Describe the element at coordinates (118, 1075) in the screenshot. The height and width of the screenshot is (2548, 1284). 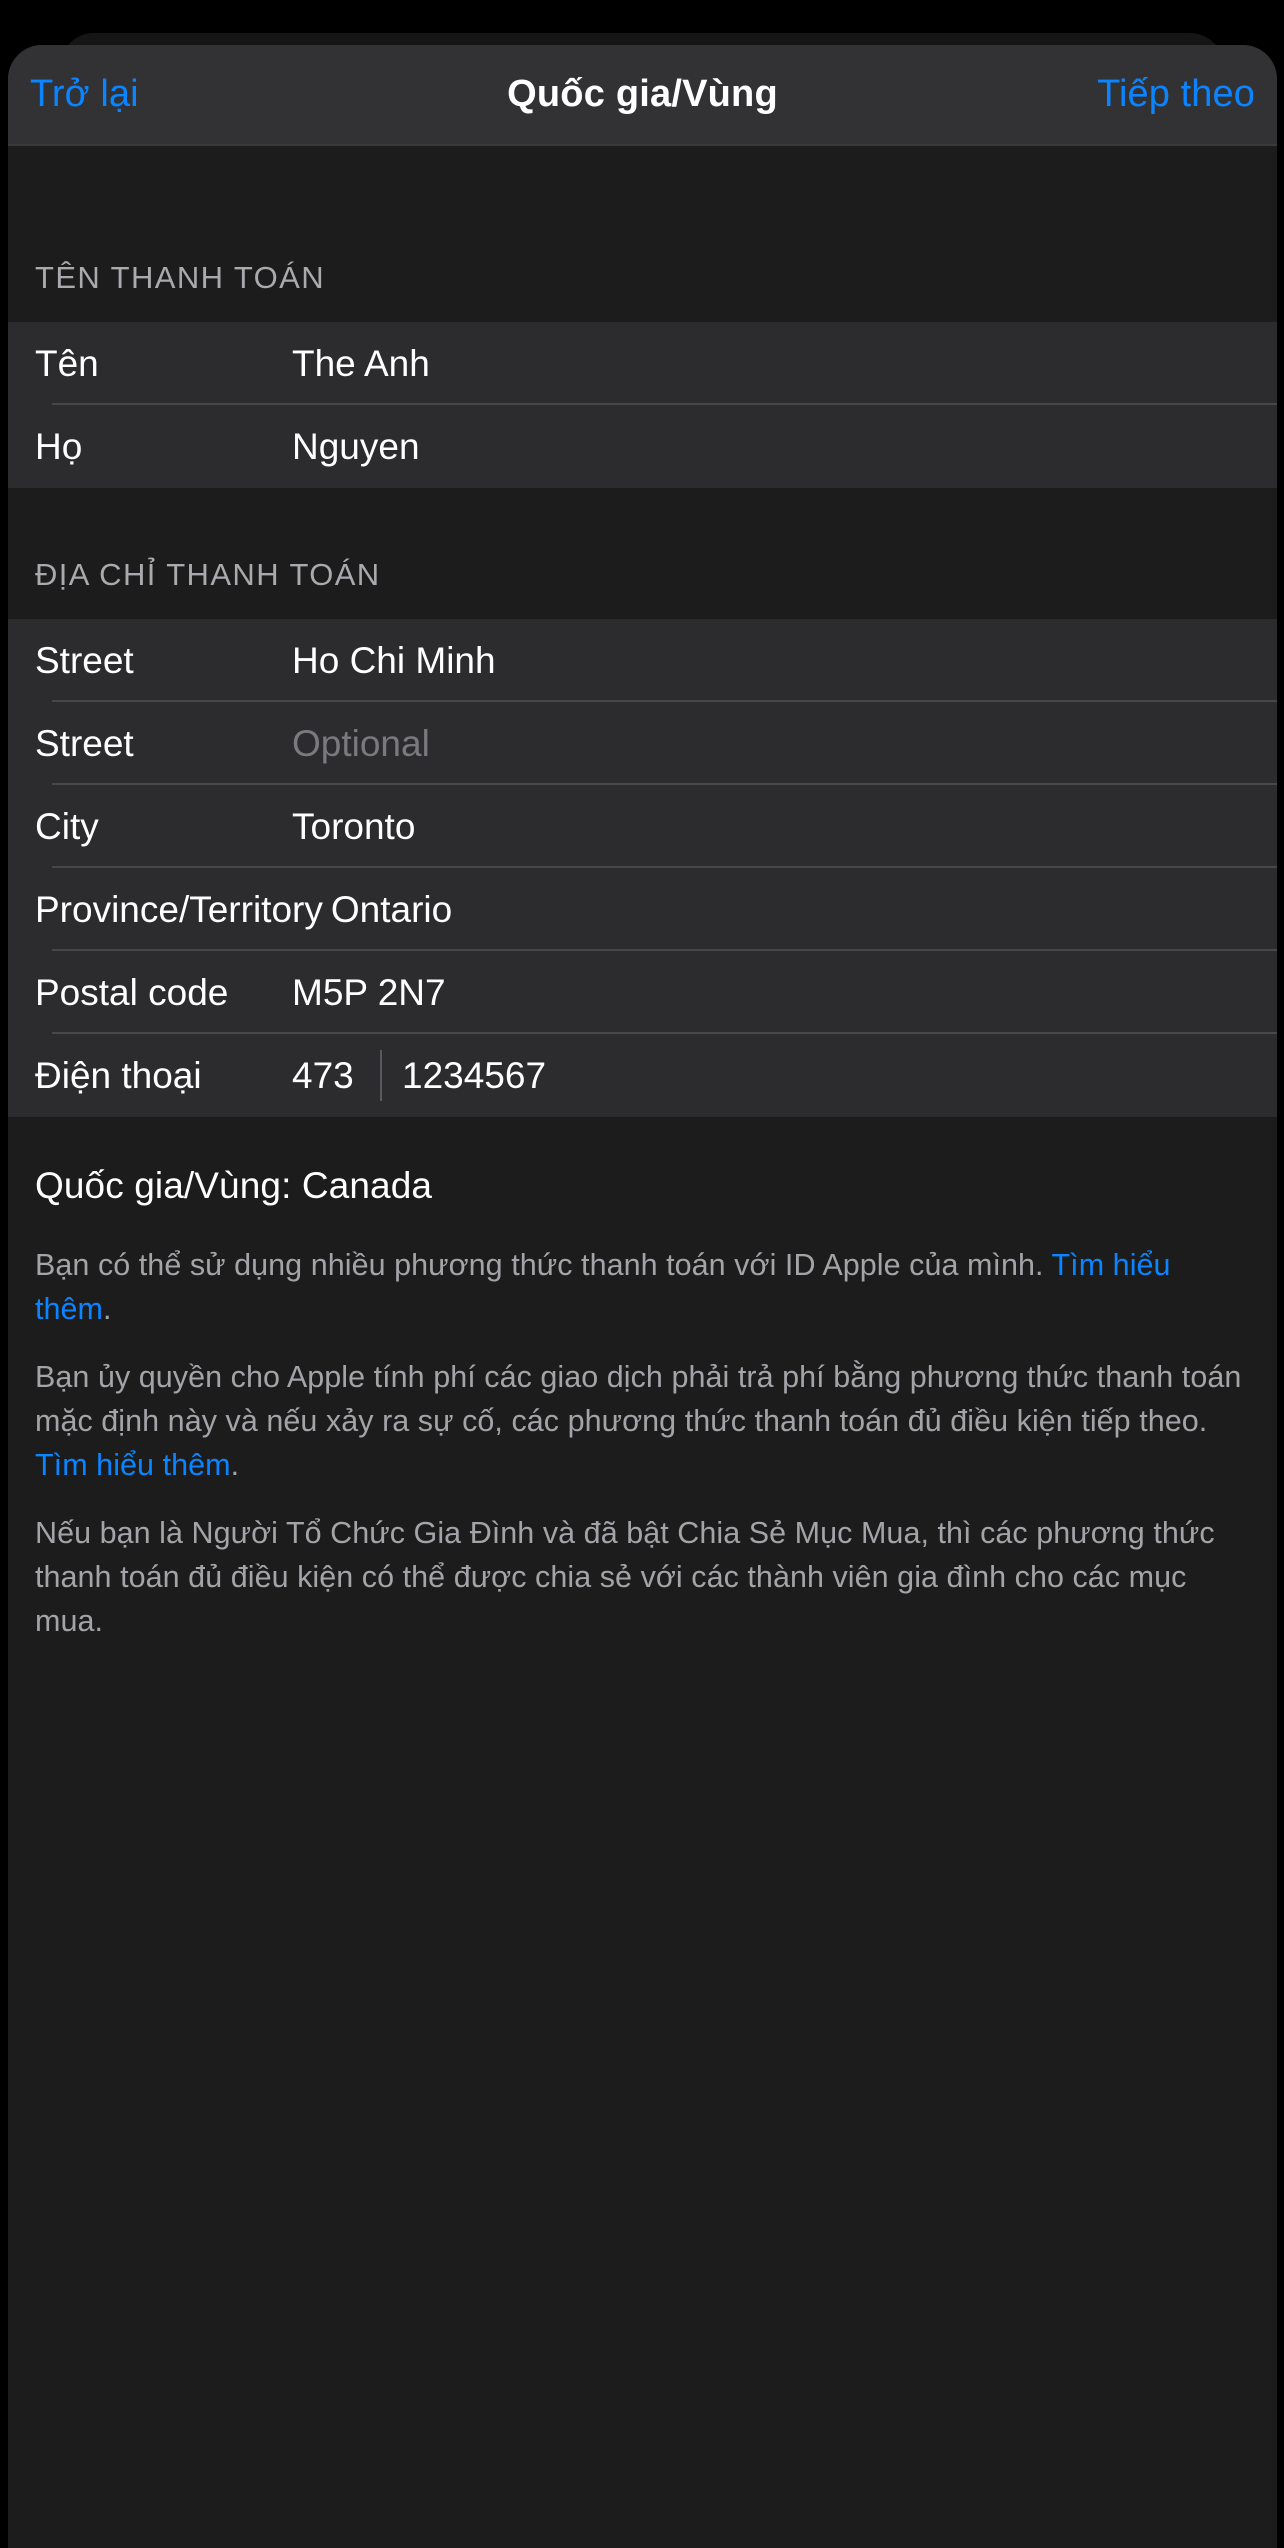
I see `row-label-phone: Điện thoại` at that location.